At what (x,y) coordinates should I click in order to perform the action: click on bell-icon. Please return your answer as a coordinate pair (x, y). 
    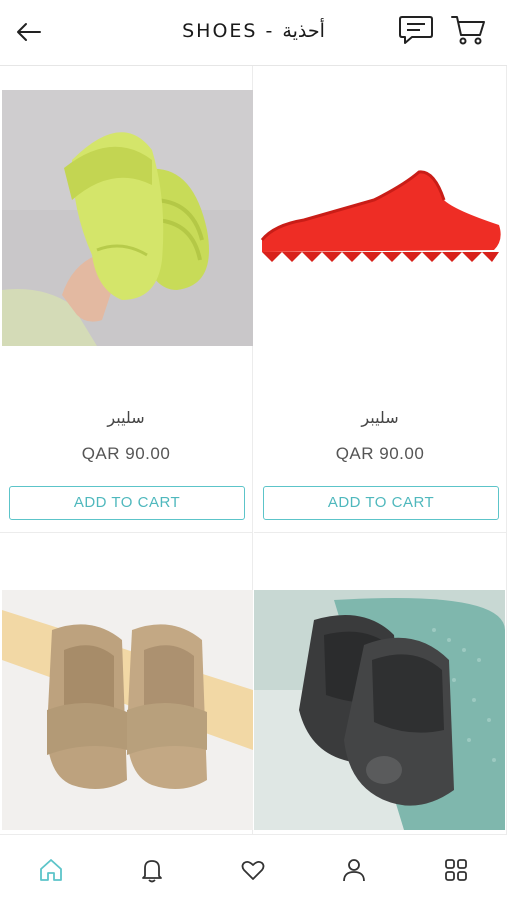
    Looking at the image, I should click on (152, 870).